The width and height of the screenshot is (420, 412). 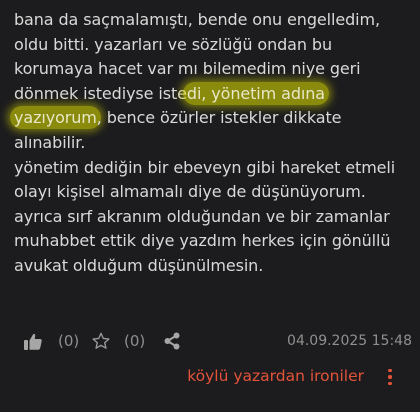 I want to click on entry-text: , bence özürler istekler dikkate, so click(x=219, y=118).